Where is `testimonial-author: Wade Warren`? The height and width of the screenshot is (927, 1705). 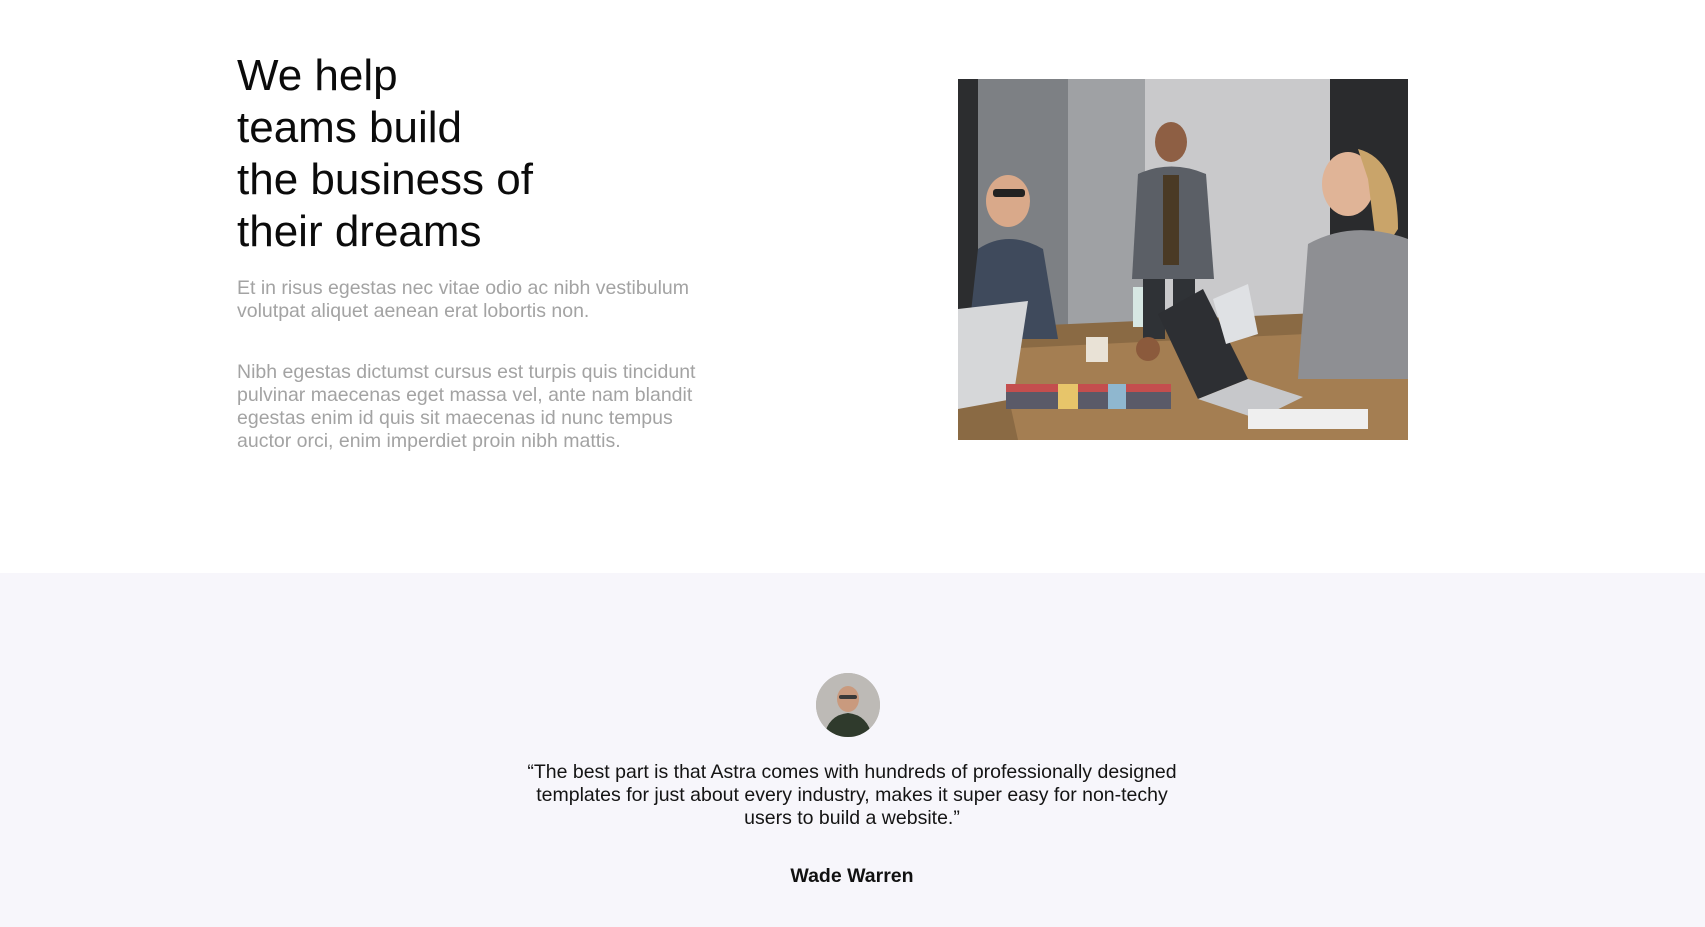
testimonial-author: Wade Warren is located at coordinates (852, 876).